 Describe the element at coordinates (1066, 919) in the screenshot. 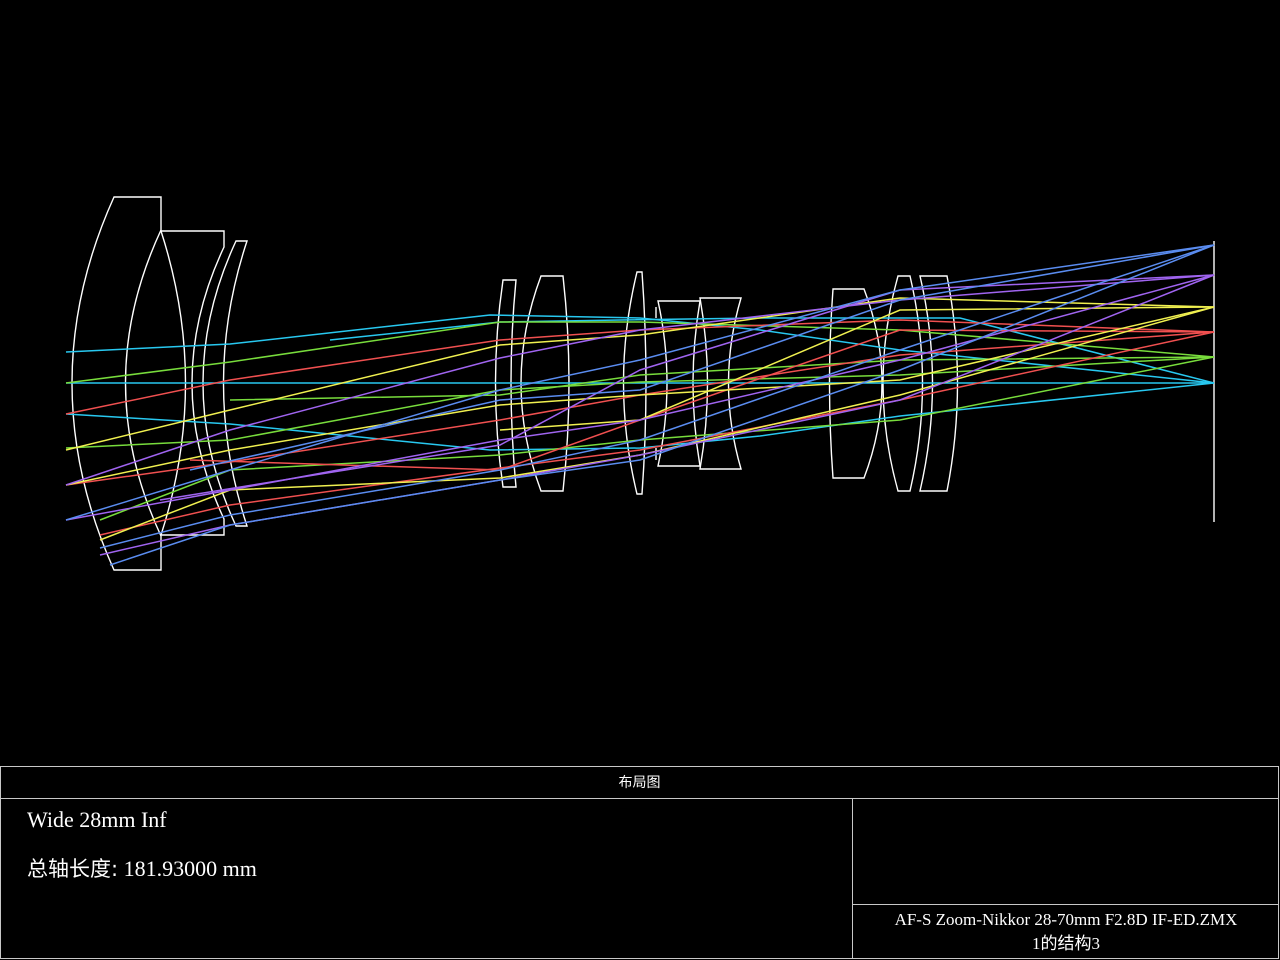

I see `file-name: AF-S Zoom-Nikkor 28-70mm F2.8D IF-ED.ZMX` at that location.